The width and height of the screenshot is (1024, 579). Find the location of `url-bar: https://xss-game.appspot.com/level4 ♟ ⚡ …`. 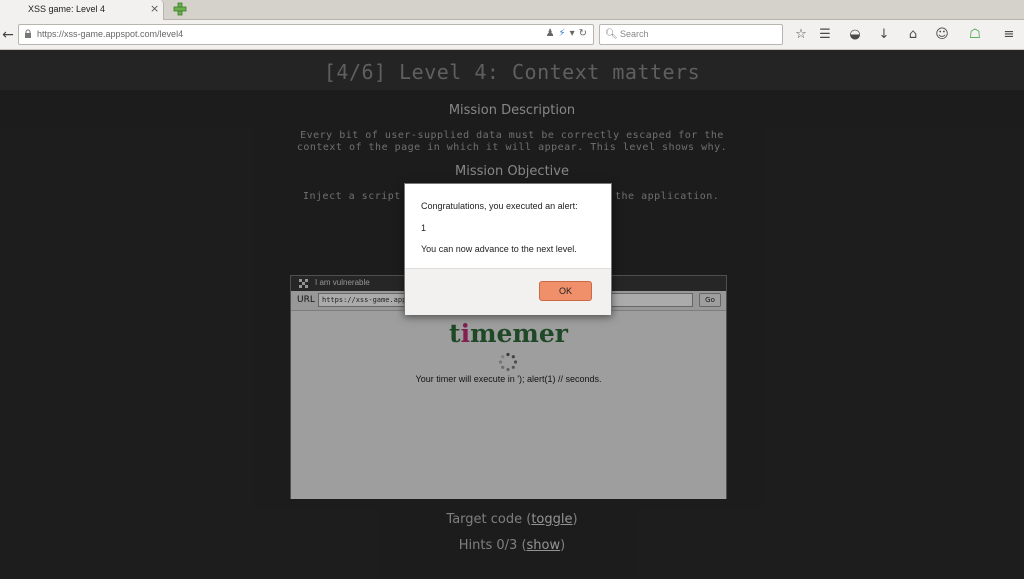

url-bar: https://xss-game.appspot.com/level4 ♟ ⚡ … is located at coordinates (306, 34).